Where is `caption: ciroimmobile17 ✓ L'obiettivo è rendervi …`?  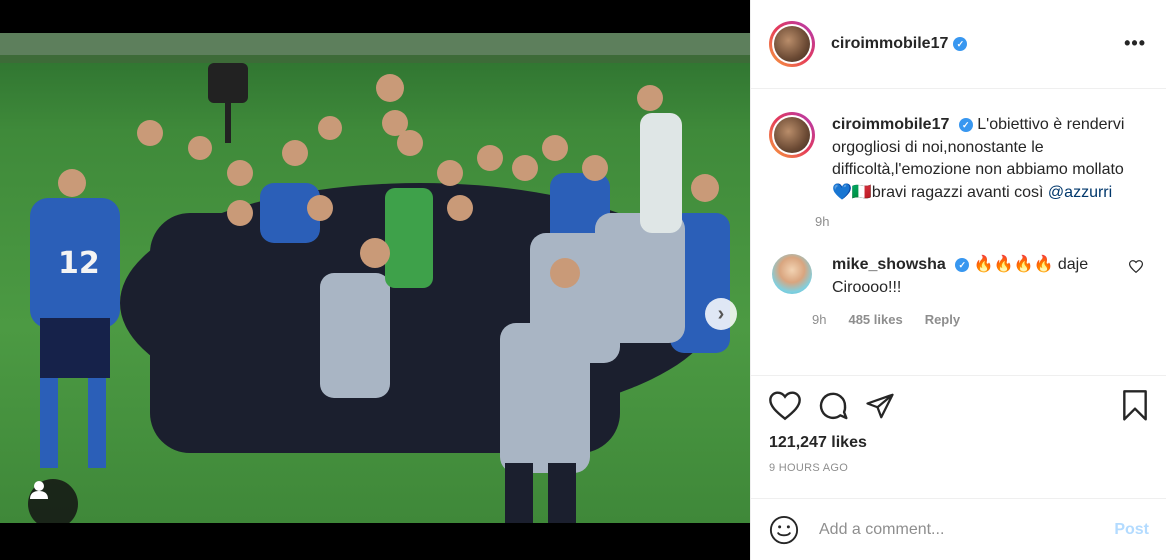 caption: ciroimmobile17 ✓ L'obiettivo è rendervi … is located at coordinates (959, 170).